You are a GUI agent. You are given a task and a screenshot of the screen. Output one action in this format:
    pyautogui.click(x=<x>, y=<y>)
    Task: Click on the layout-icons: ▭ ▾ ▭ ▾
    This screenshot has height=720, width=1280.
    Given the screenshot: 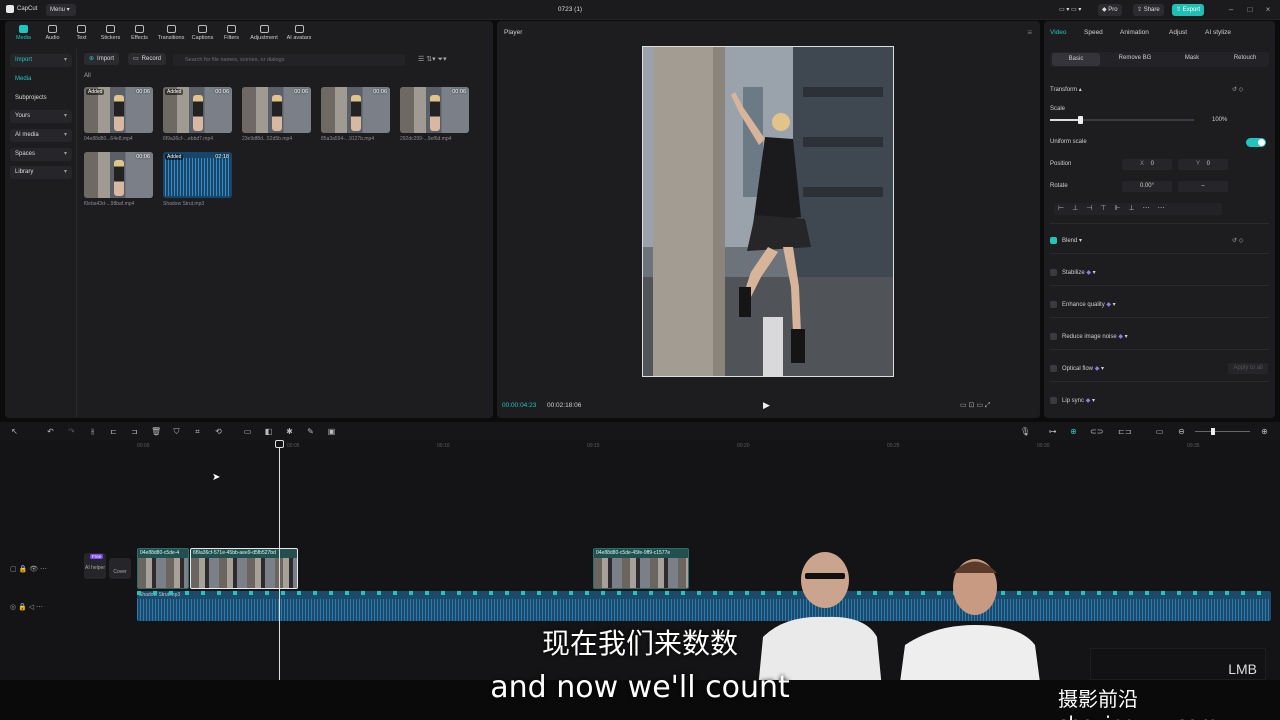 What is the action you would take?
    pyautogui.click(x=1070, y=10)
    